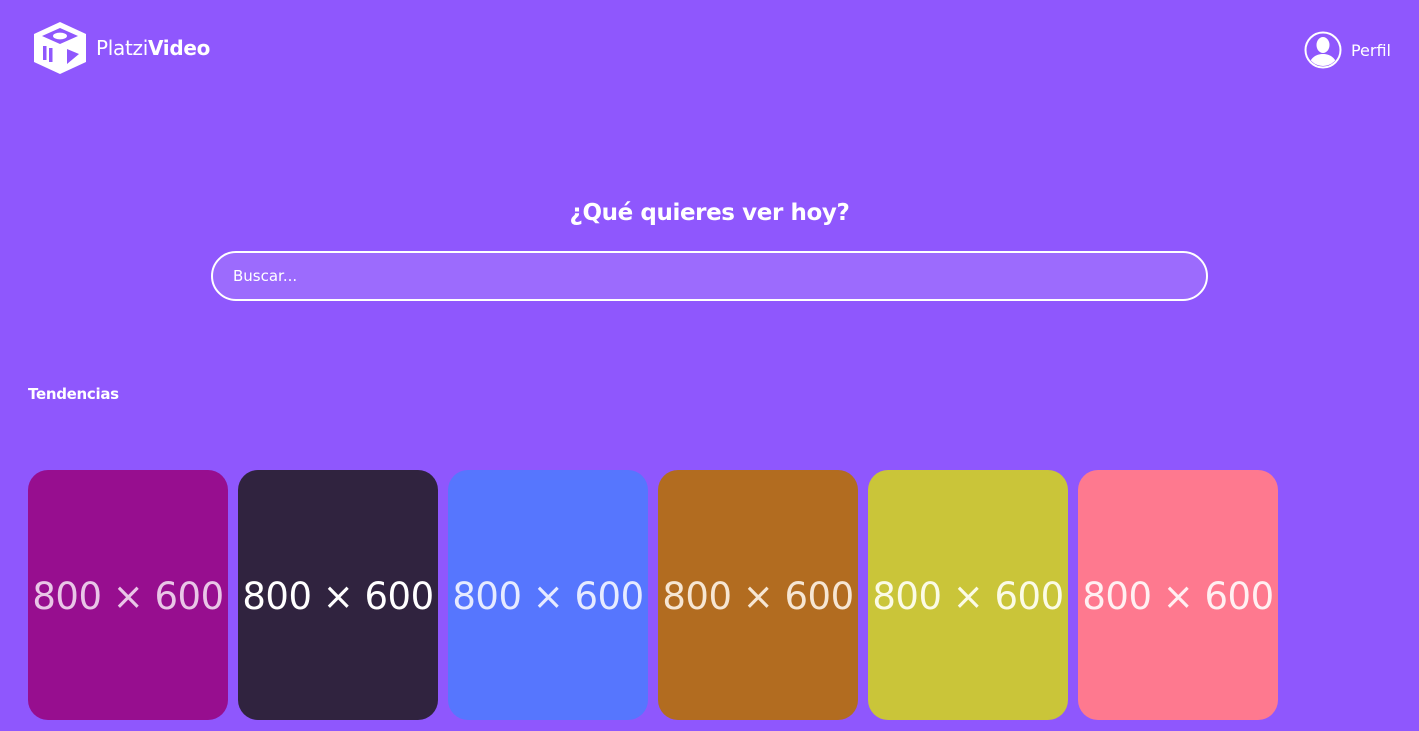 This screenshot has height=731, width=1419. I want to click on logo-text: PlatziVideo, so click(153, 48).